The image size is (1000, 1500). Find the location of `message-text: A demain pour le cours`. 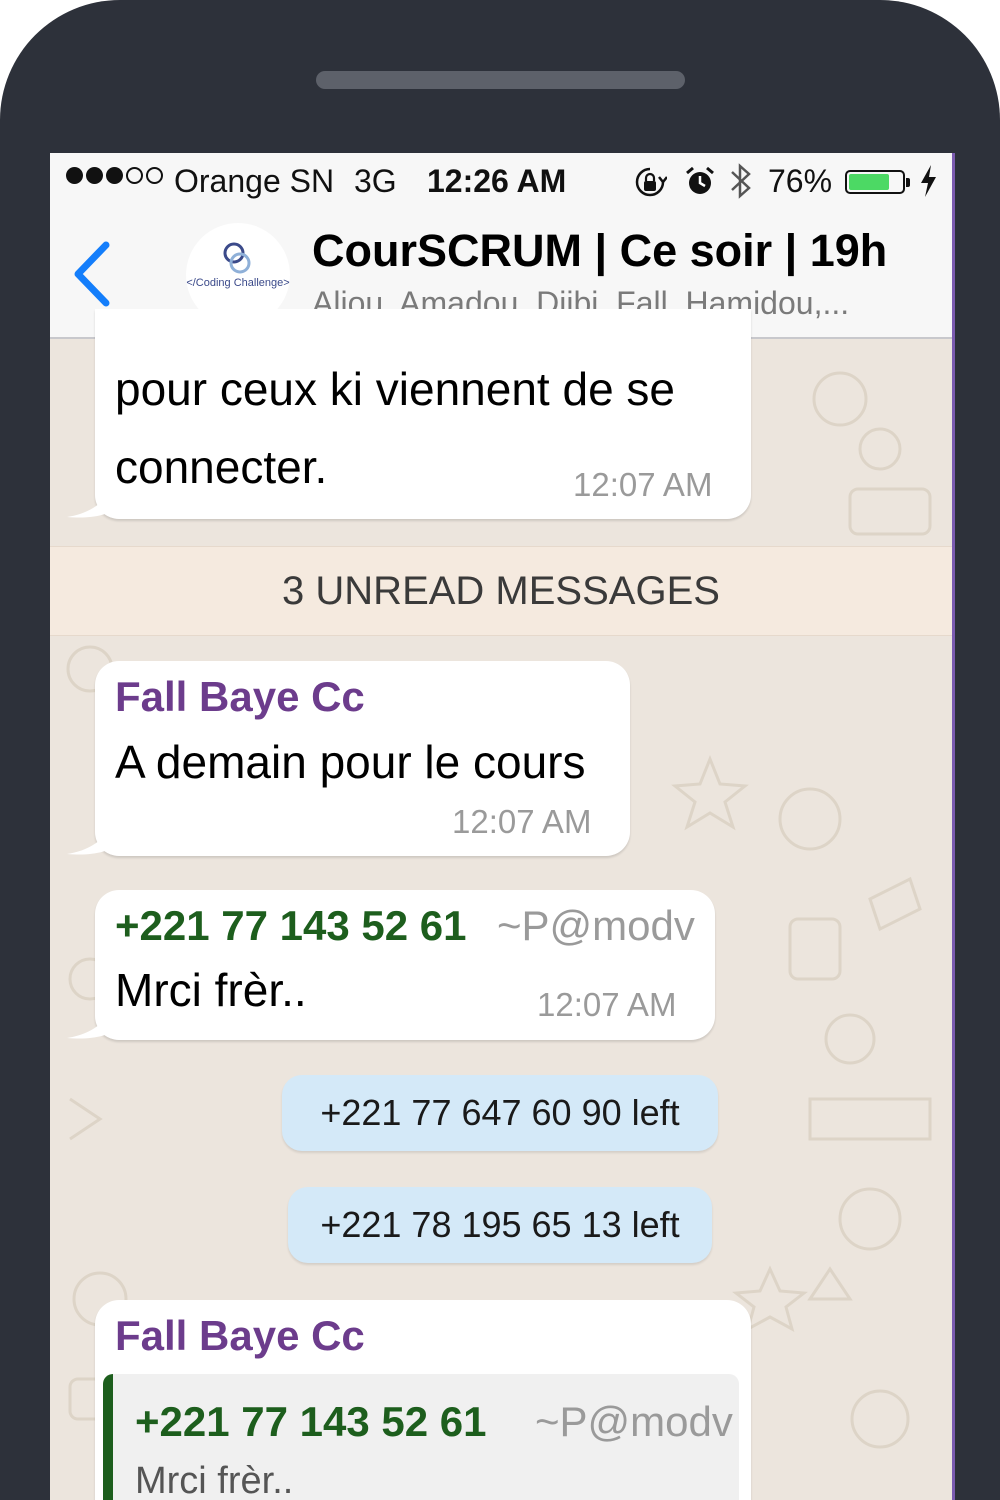

message-text: A demain pour le cours is located at coordinates (350, 762).